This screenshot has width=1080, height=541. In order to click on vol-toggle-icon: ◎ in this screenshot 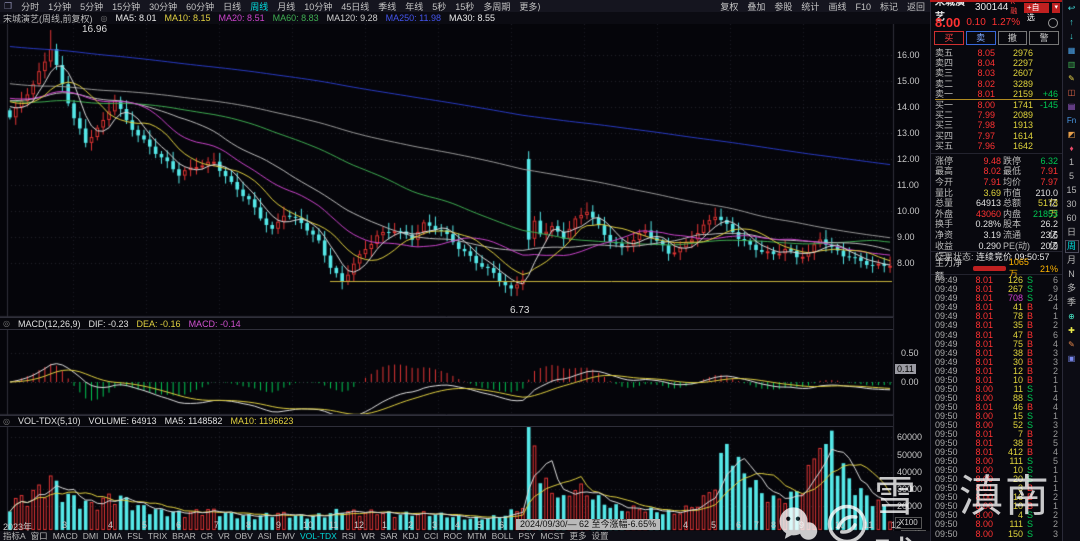, I will do `click(6, 421)`.